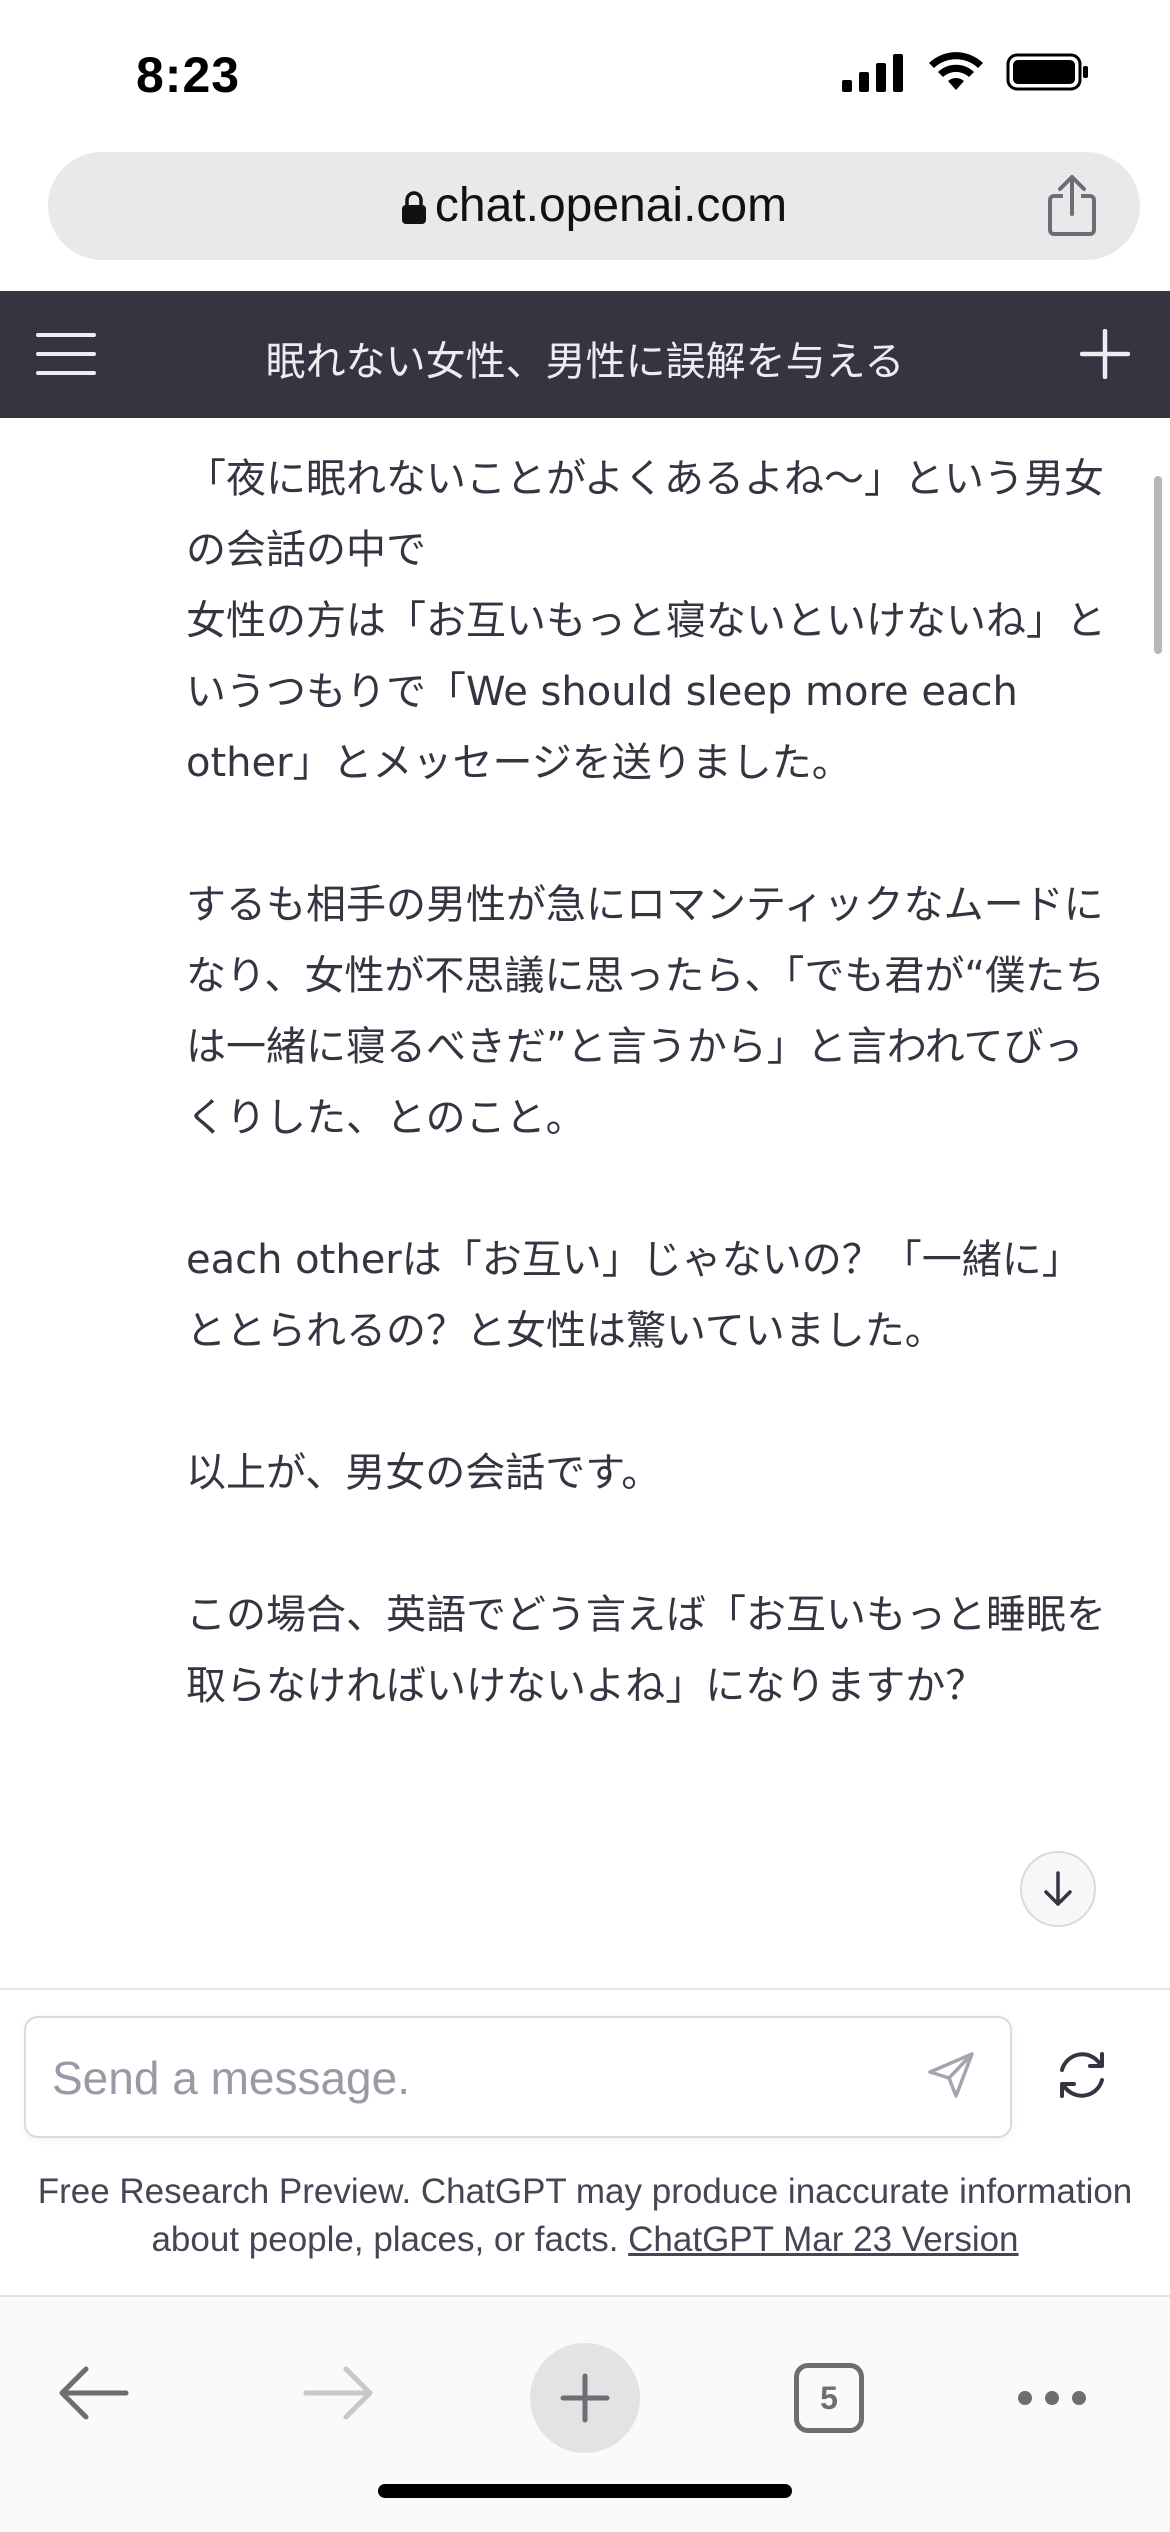  Describe the element at coordinates (188, 75) in the screenshot. I see `status-time: 8:23` at that location.